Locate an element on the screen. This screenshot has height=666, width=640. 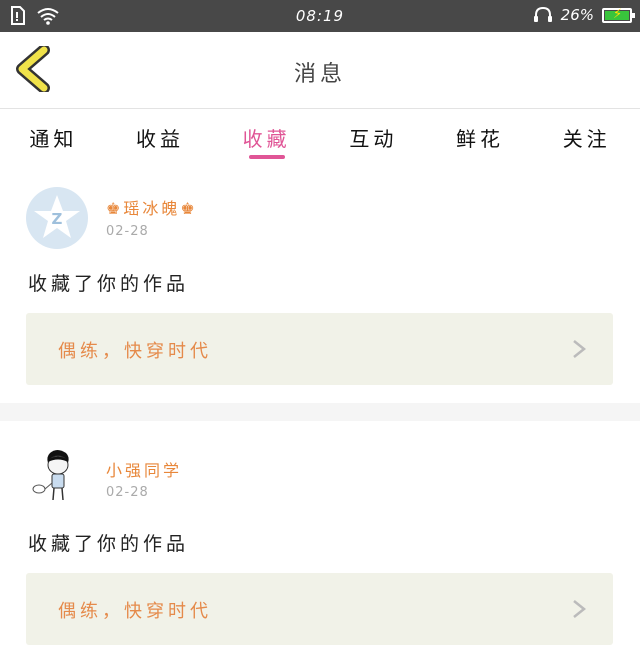
tab-follow: 关注 is located at coordinates (586, 141).